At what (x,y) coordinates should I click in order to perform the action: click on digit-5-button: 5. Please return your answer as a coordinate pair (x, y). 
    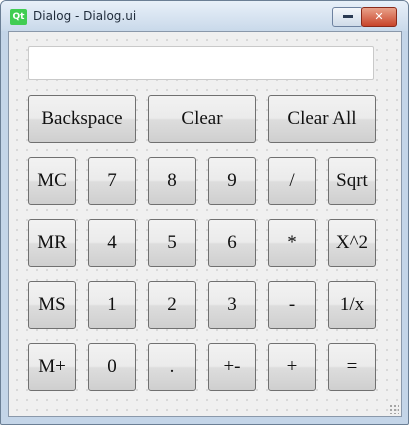
    Looking at the image, I should click on (172, 243).